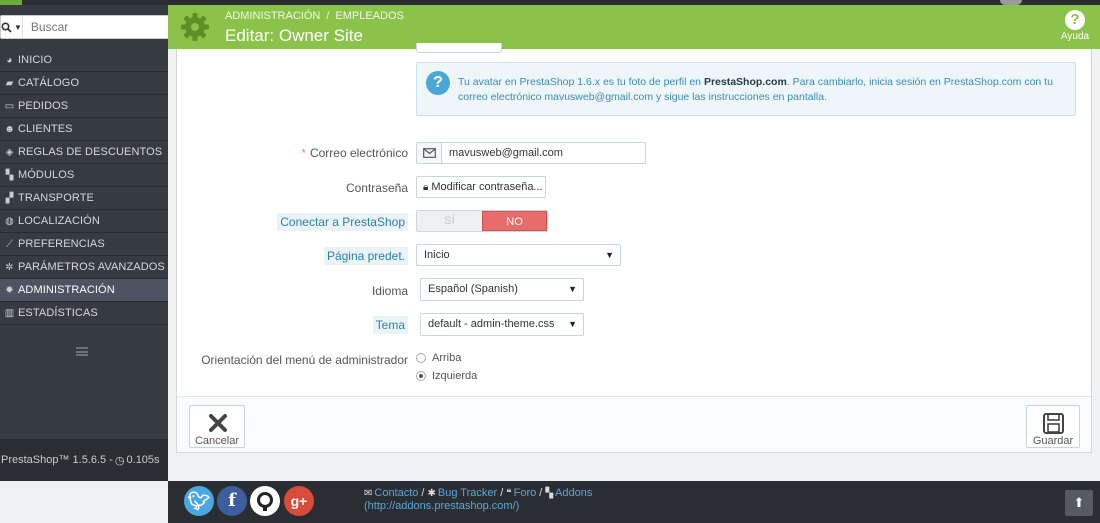 The width and height of the screenshot is (1100, 523). I want to click on toggle-yes: SÍ, so click(449, 221).